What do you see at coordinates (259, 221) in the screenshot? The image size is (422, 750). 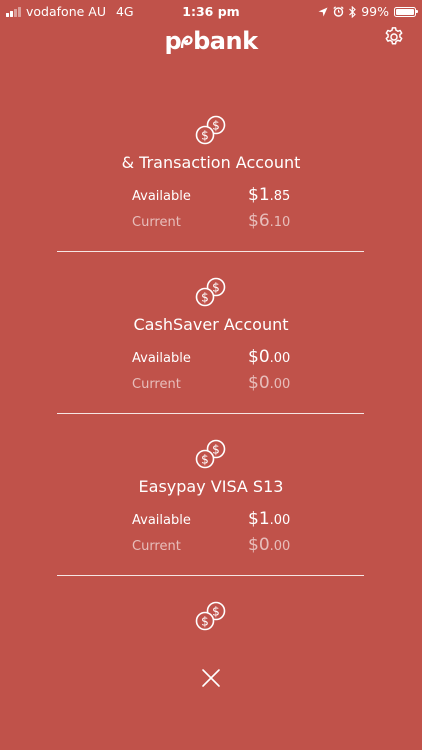 I see `current-dollars: $6` at bounding box center [259, 221].